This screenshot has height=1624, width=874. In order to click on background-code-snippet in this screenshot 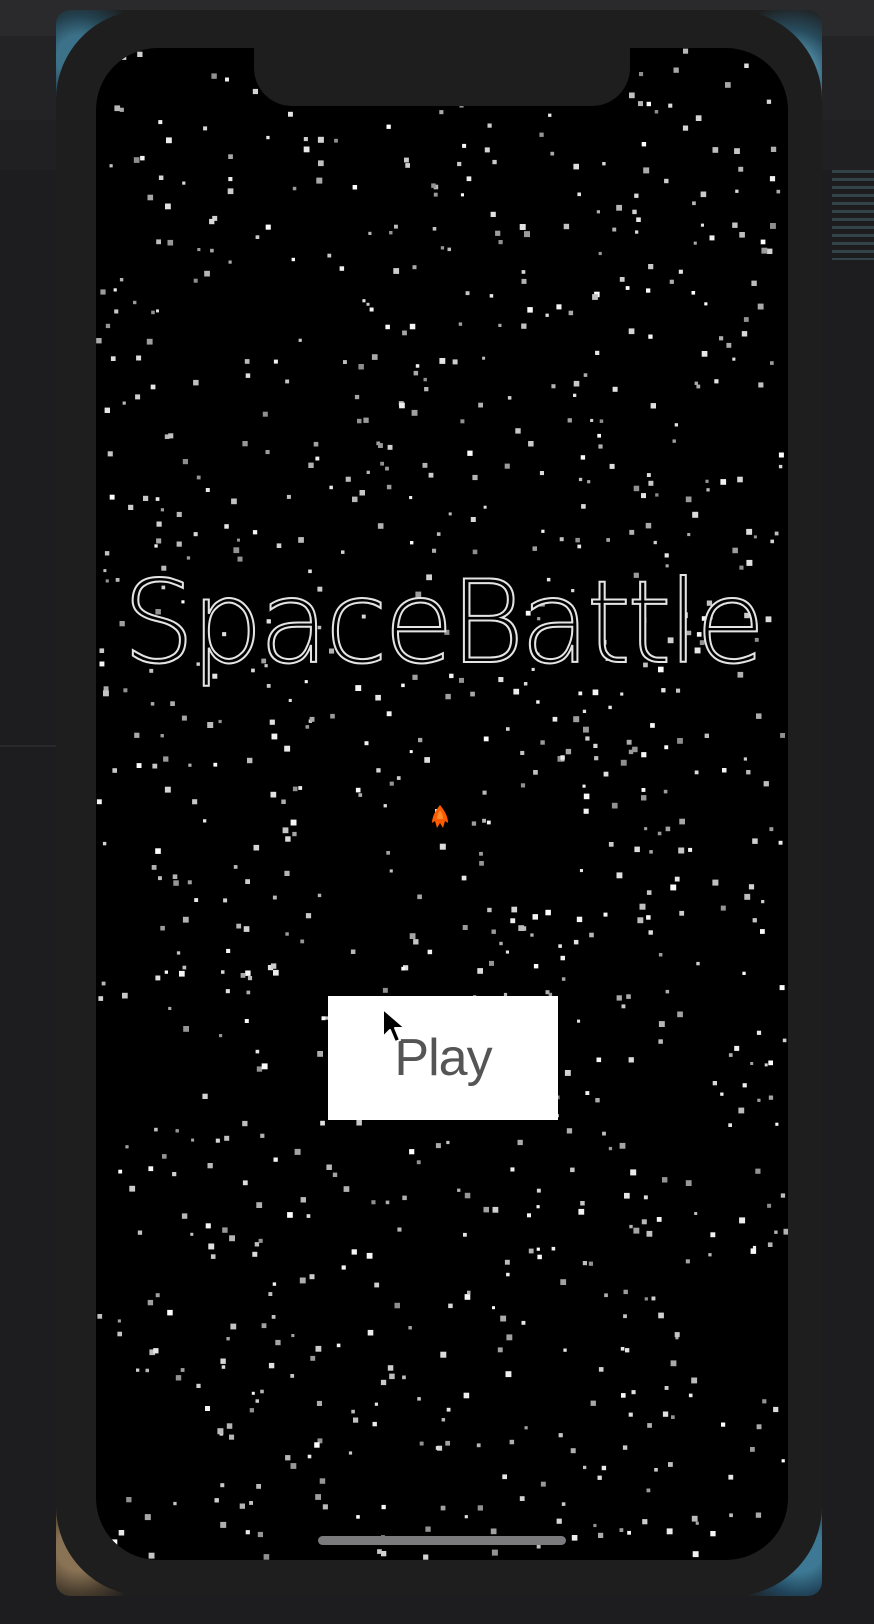, I will do `click(853, 215)`.